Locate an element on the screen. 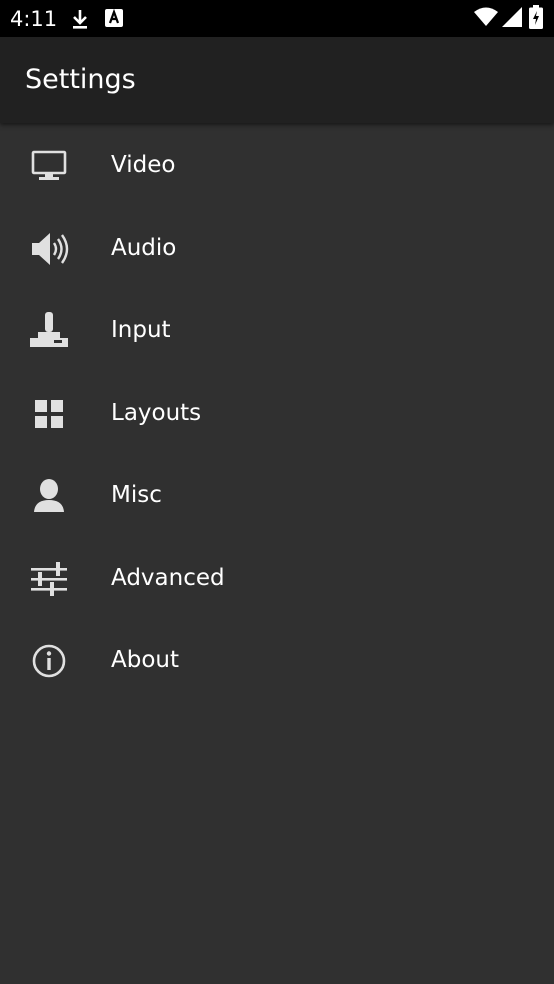 The height and width of the screenshot is (984, 554). joystick-icon is located at coordinates (49, 331).